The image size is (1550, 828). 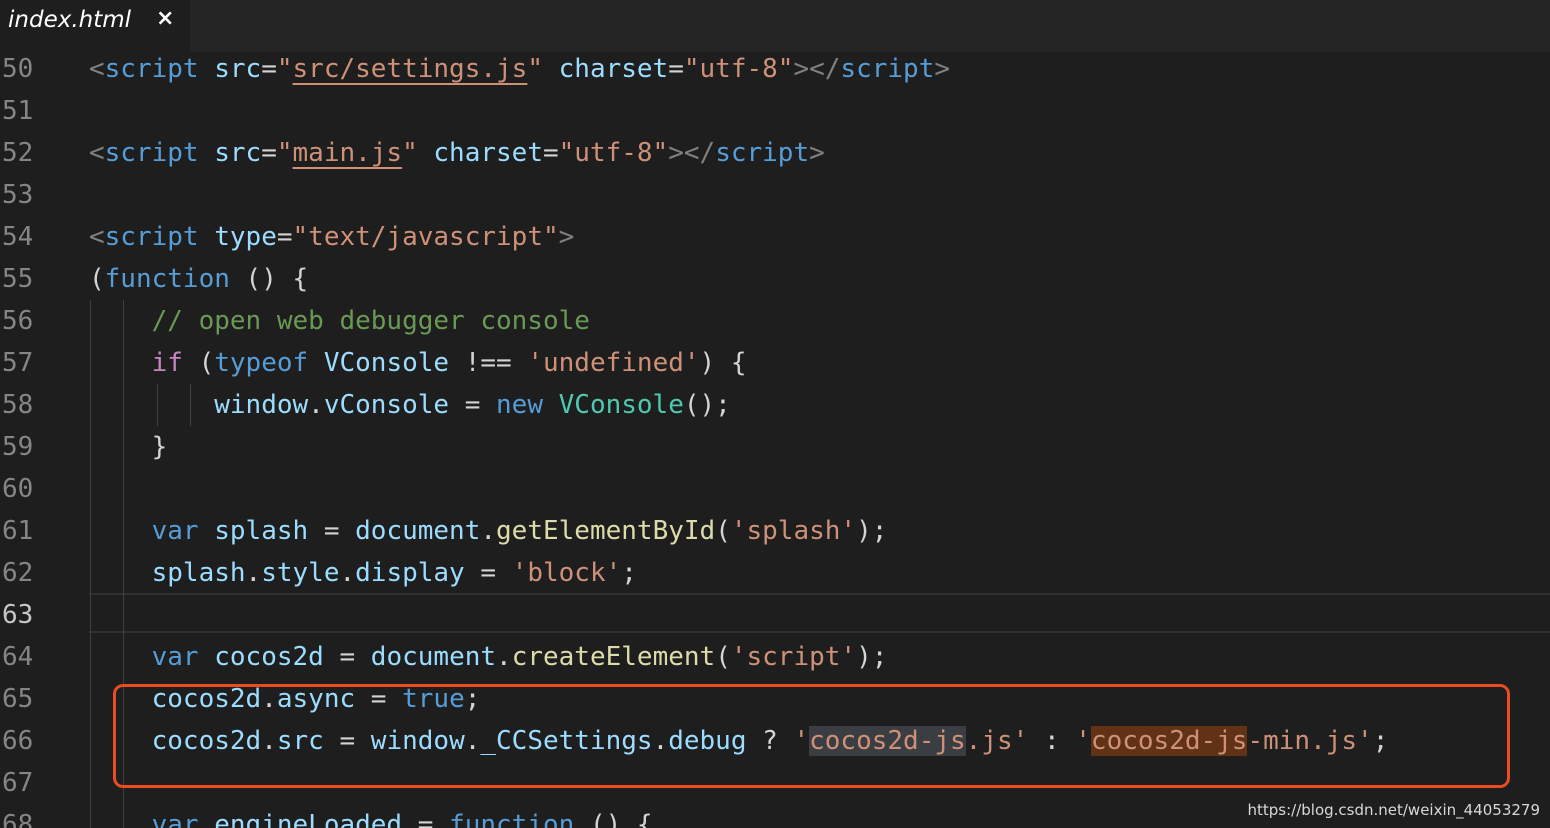 What do you see at coordinates (18, 531) in the screenshot?
I see `line-number: 61` at bounding box center [18, 531].